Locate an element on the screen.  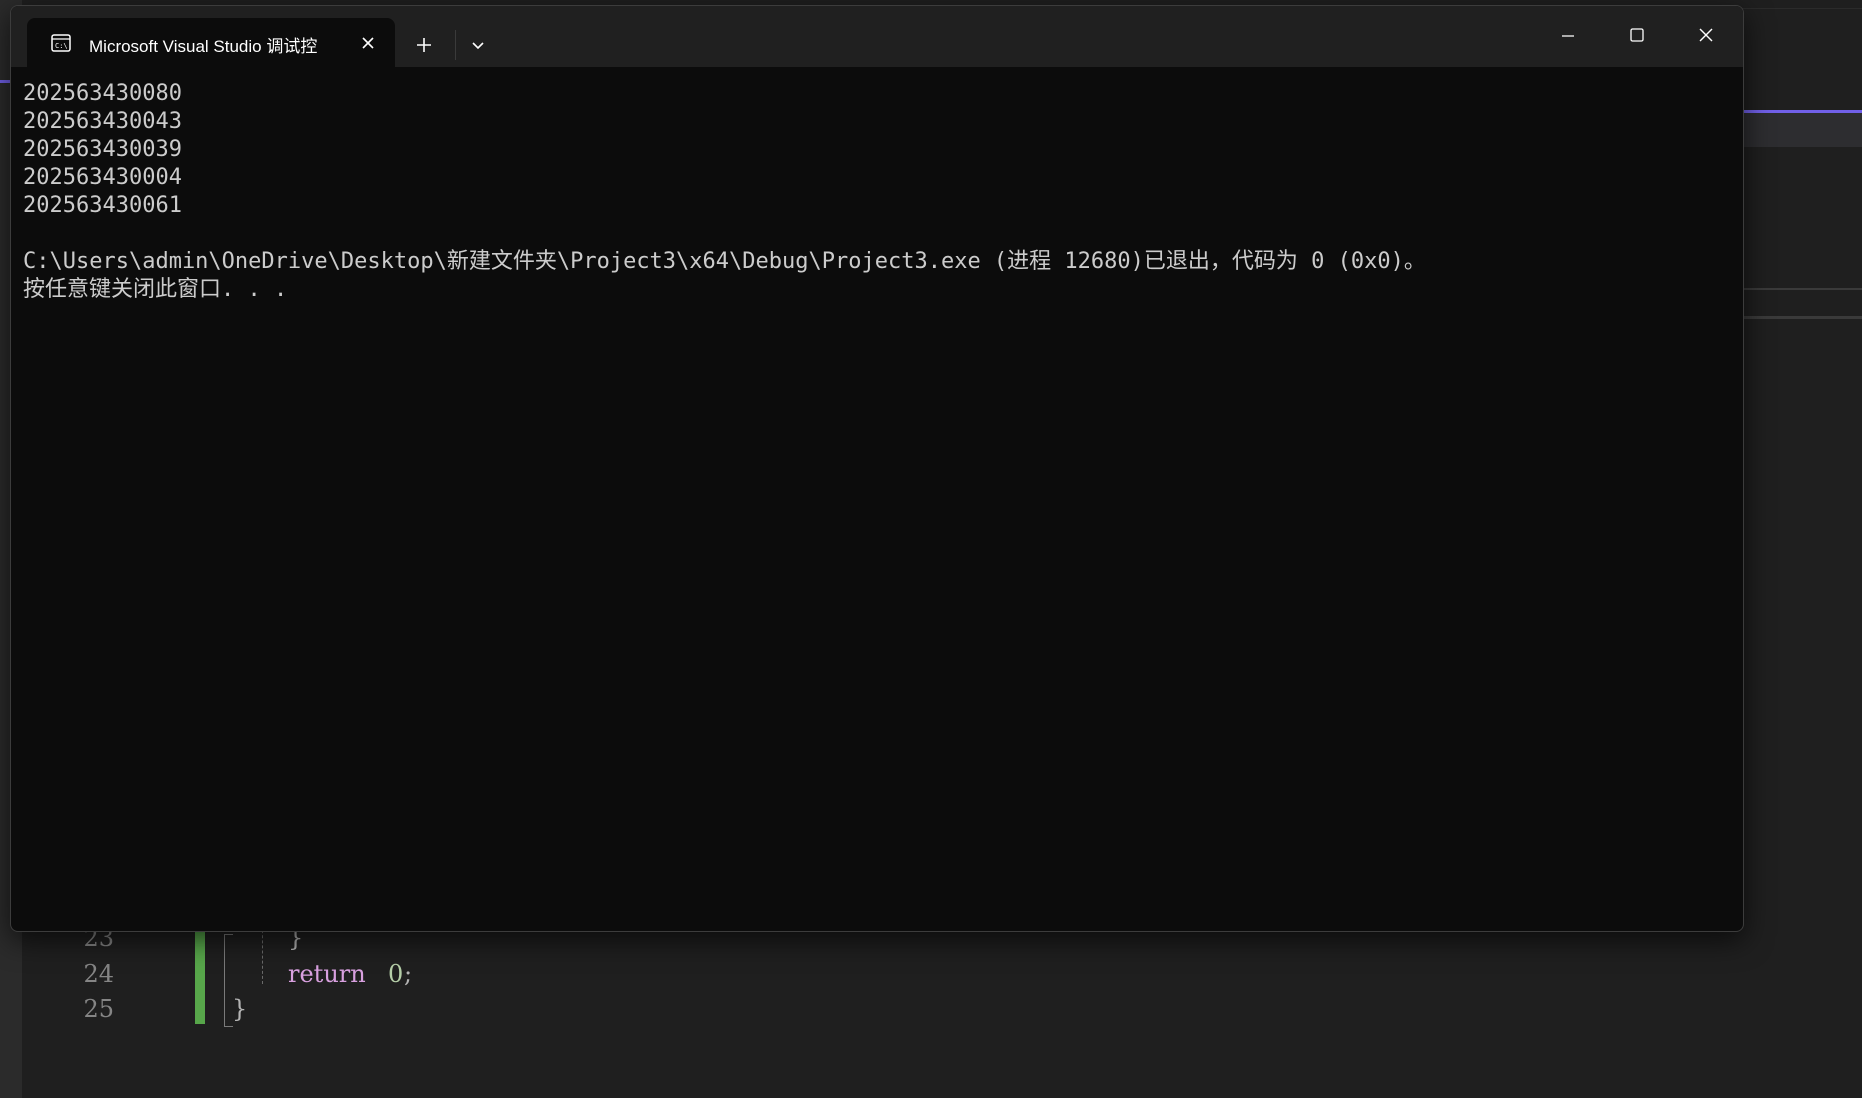
minimize-icon is located at coordinates (1568, 36).